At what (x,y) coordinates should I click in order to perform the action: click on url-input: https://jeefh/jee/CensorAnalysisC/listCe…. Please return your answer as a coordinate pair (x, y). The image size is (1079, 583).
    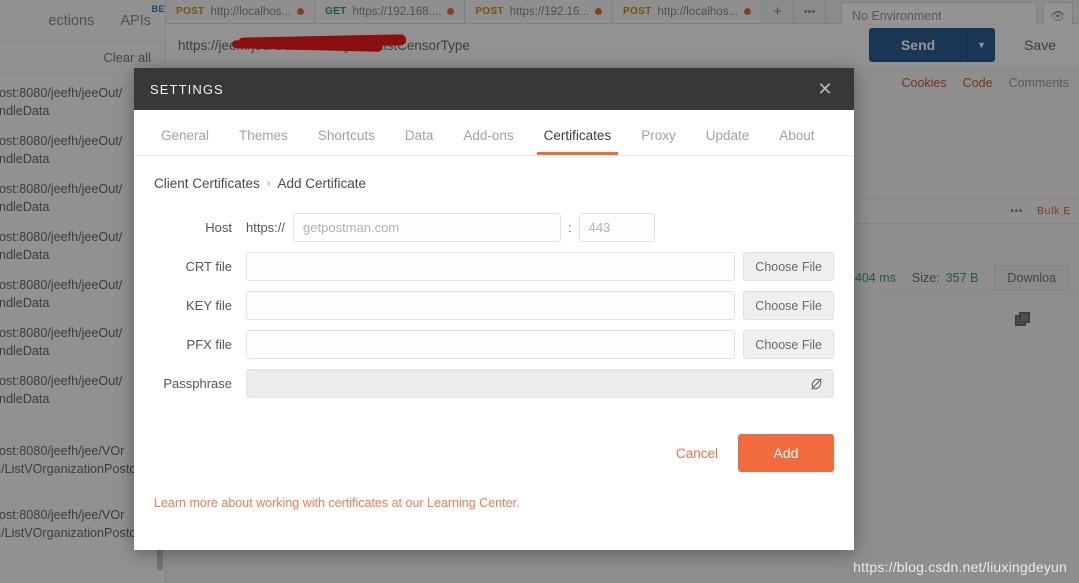
    Looking at the image, I should click on (521, 45).